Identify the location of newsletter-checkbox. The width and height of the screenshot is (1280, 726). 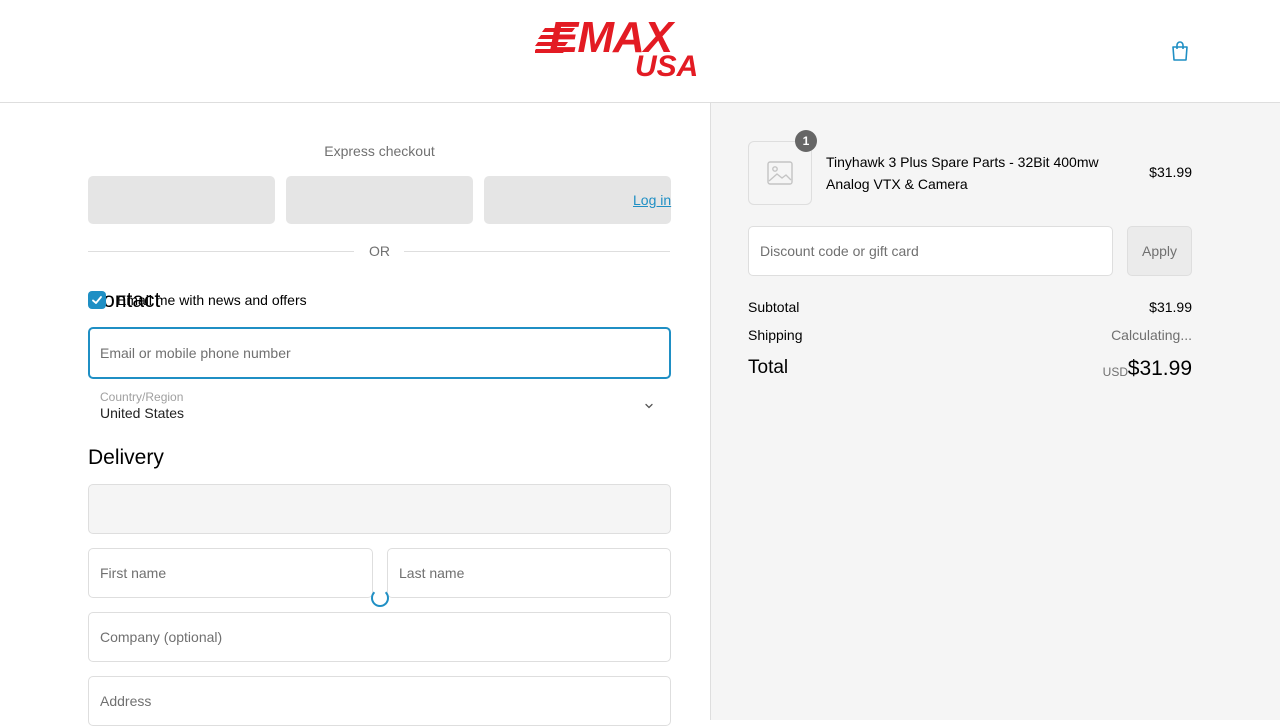
(97, 300).